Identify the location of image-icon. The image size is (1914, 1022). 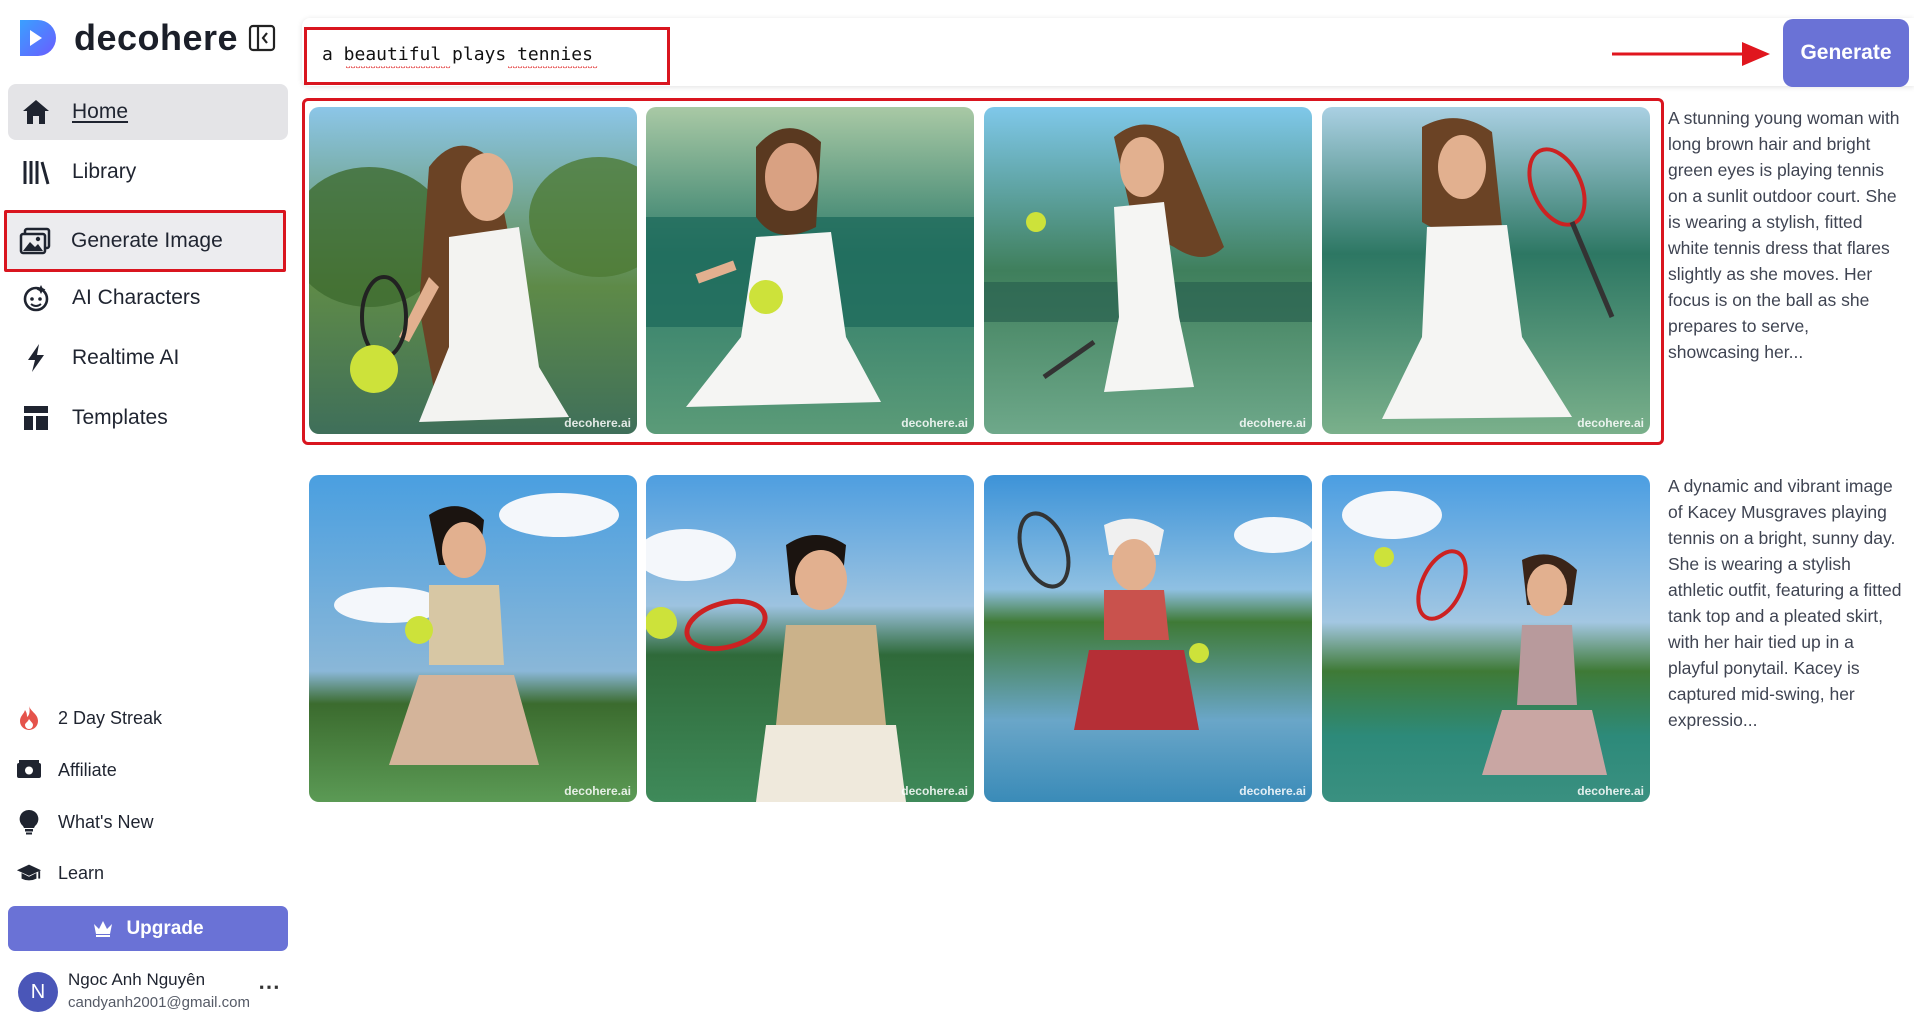
(35, 241).